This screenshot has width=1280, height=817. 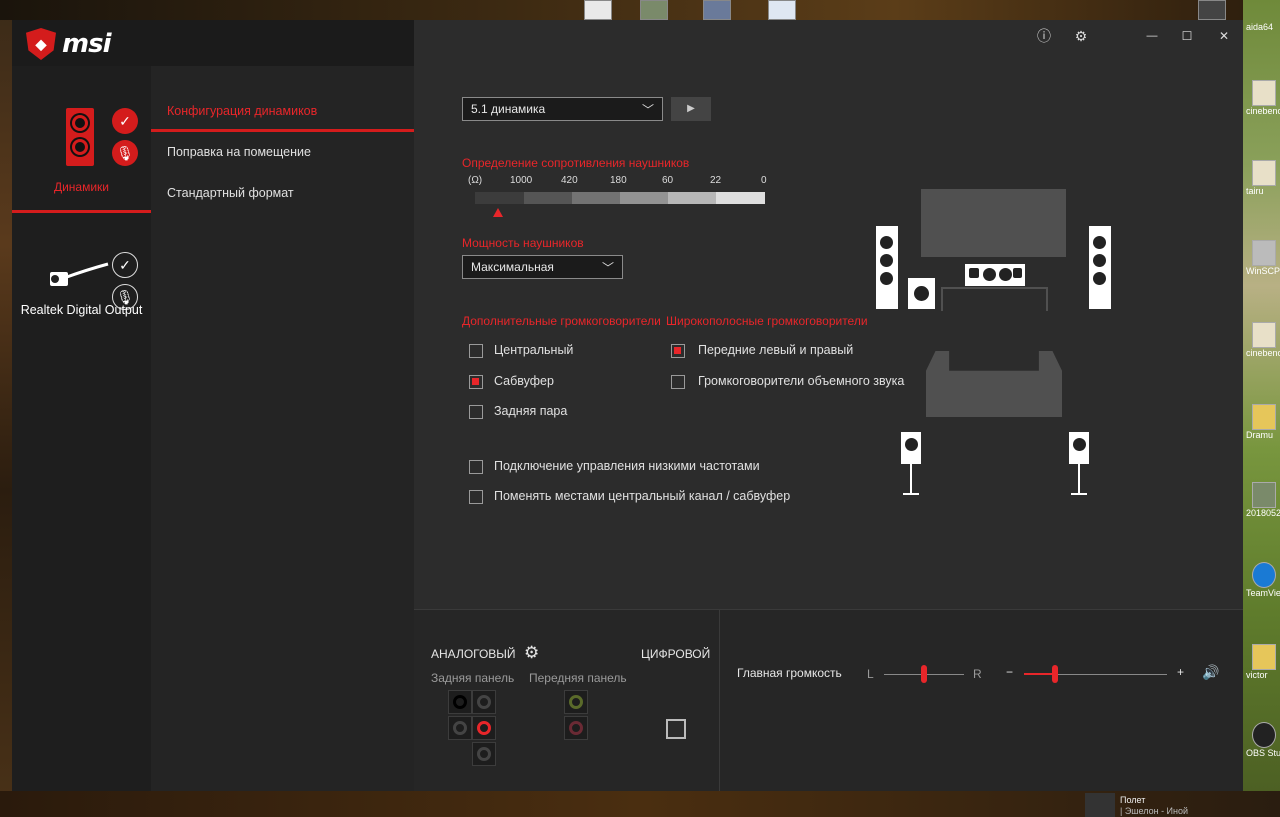 I want to click on desktop-icon-label: TeamViewer, so click(x=1263, y=593).